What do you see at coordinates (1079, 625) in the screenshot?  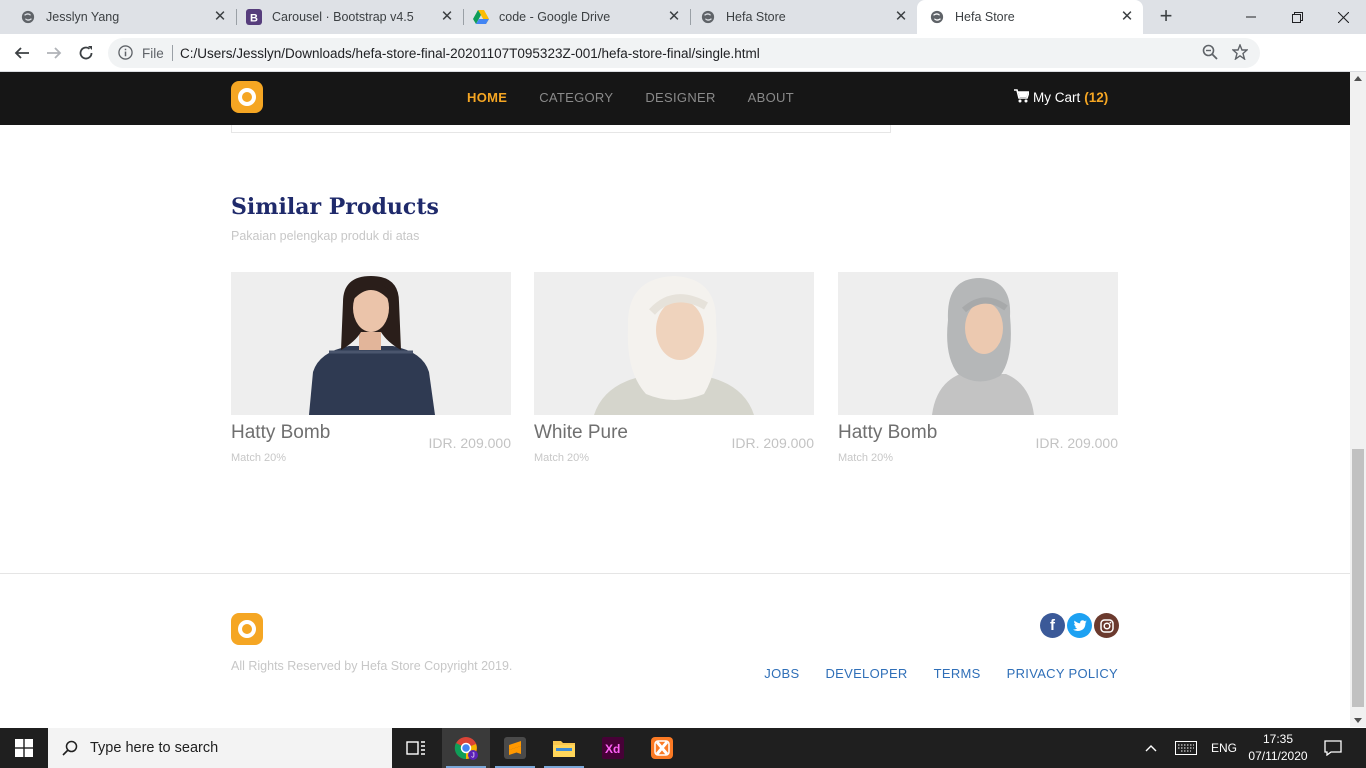 I see `twitter-icon` at bounding box center [1079, 625].